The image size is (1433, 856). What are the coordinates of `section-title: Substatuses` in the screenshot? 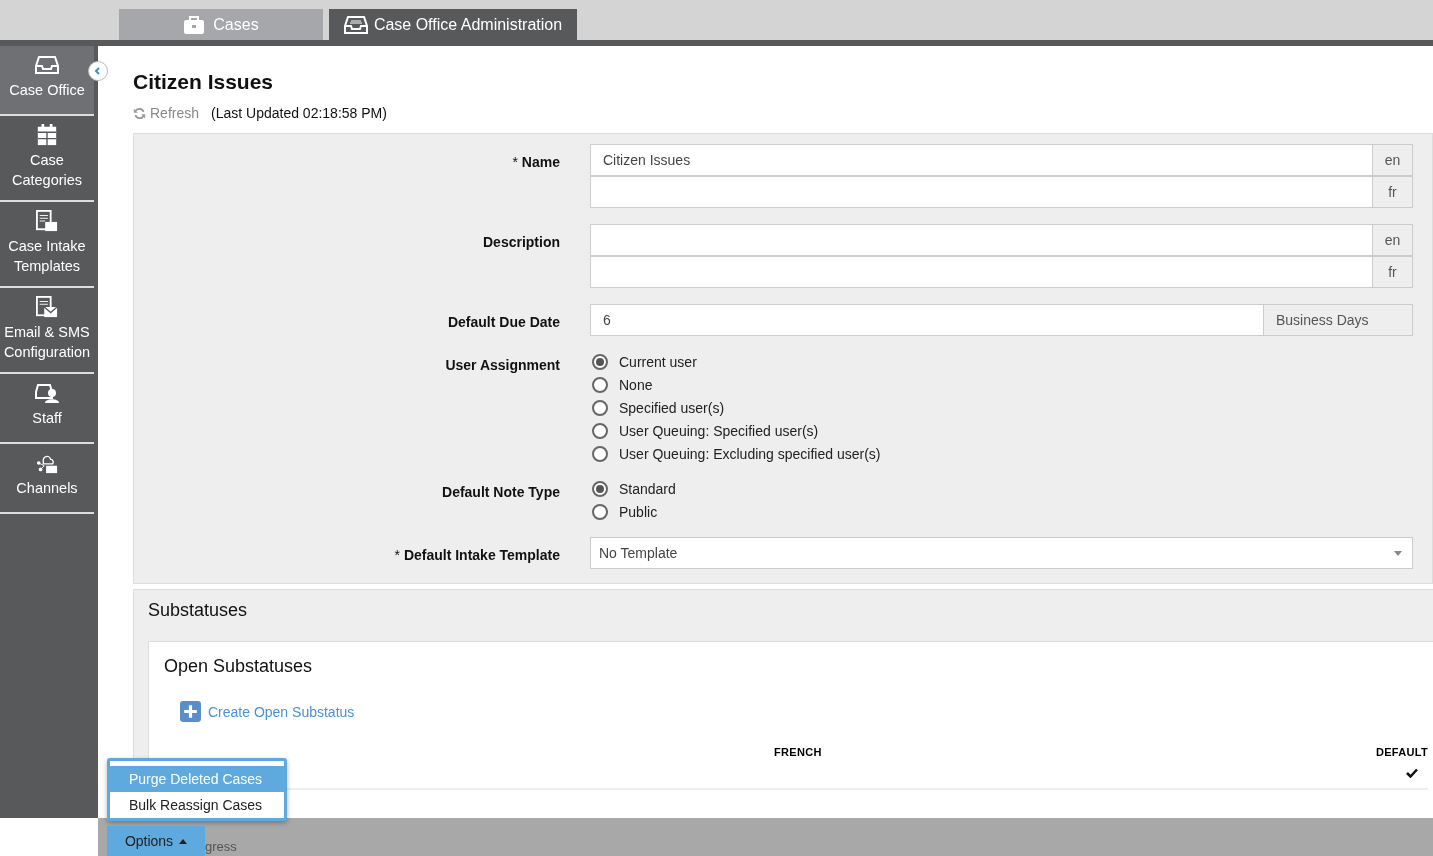 It's located at (198, 610).